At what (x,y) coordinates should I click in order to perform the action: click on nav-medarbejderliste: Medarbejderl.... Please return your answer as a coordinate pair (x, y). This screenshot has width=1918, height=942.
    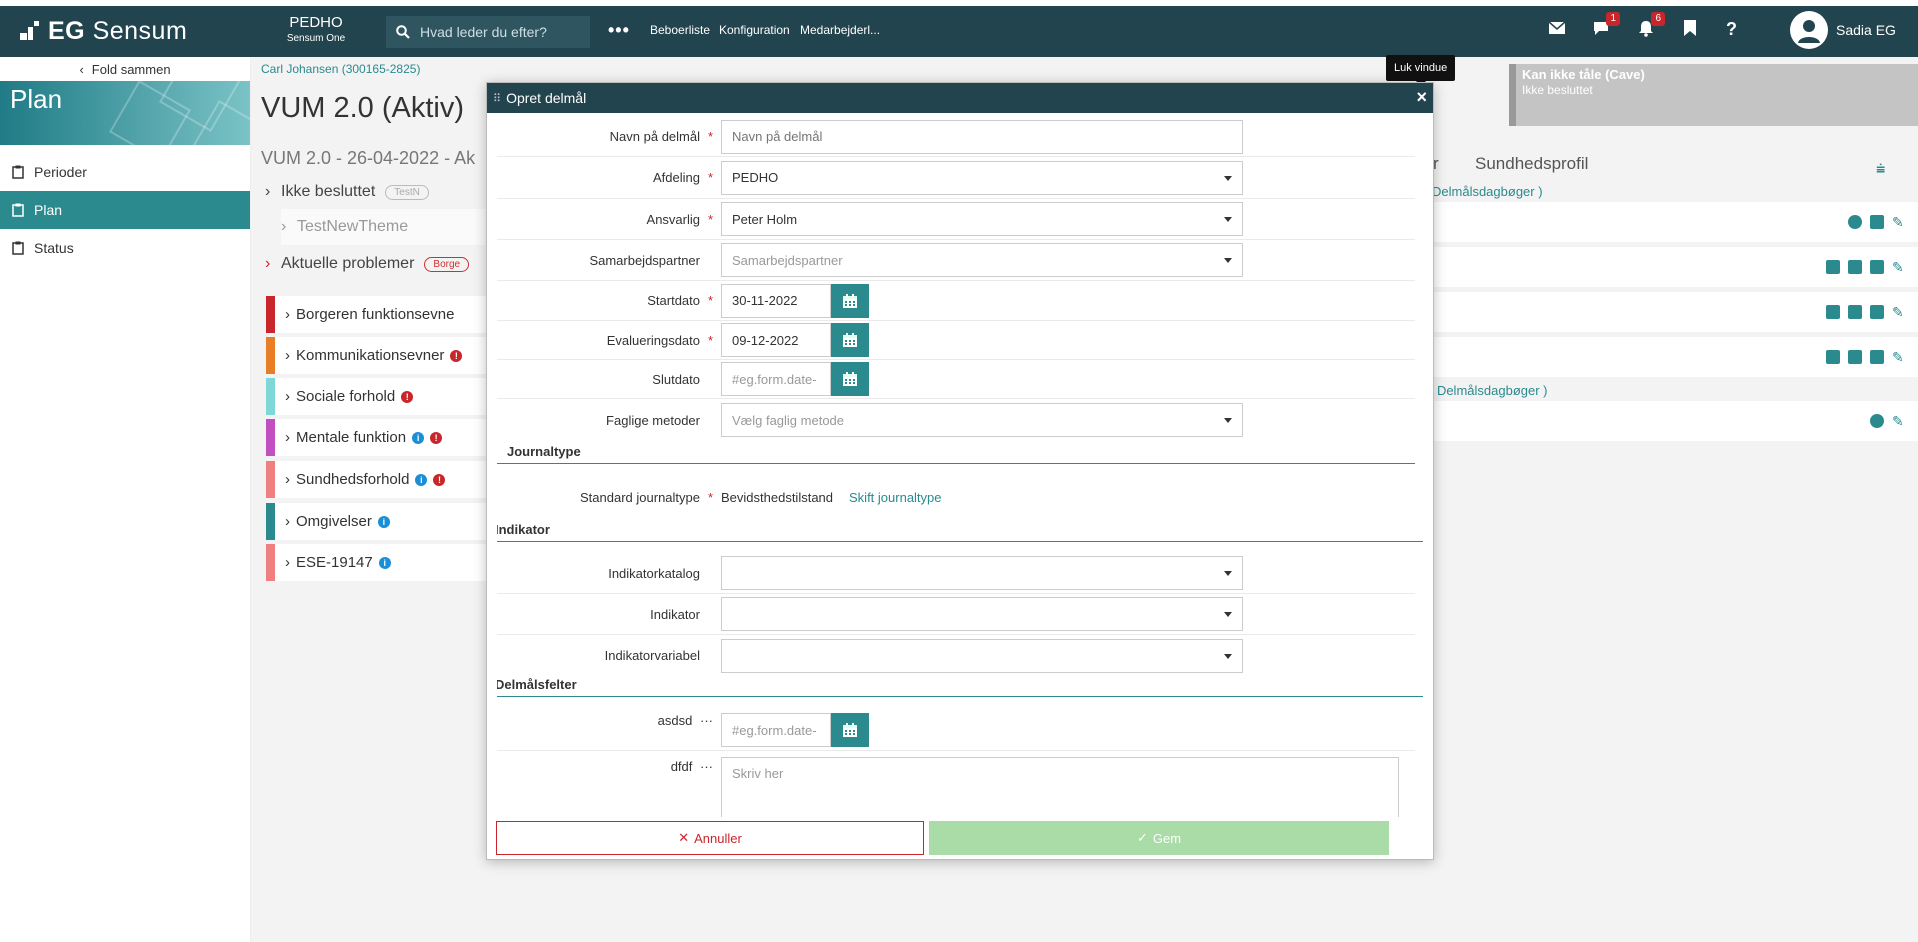
    Looking at the image, I should click on (840, 30).